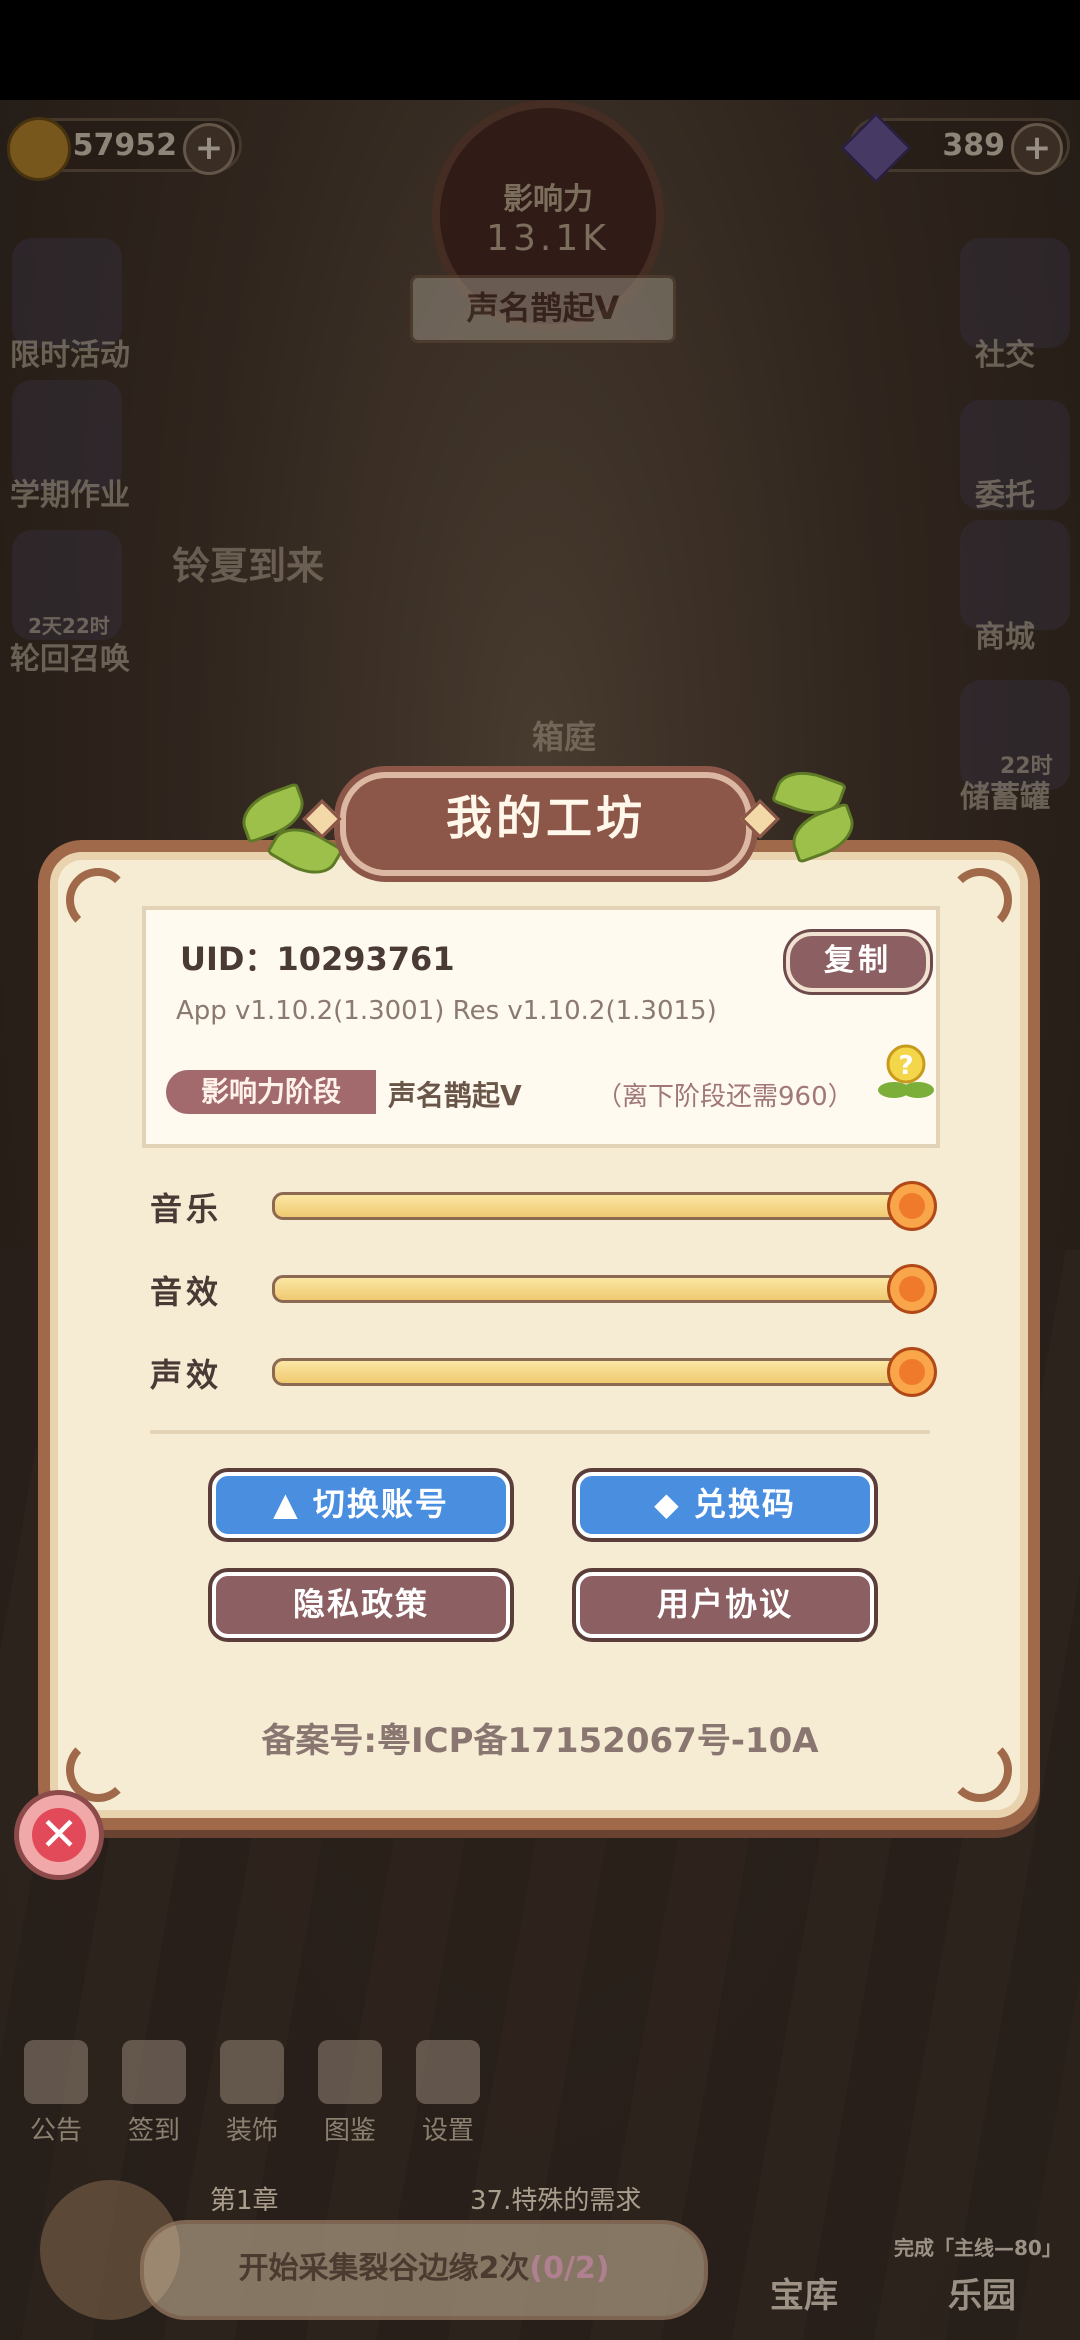  I want to click on sound-effect-knob, so click(912, 1289).